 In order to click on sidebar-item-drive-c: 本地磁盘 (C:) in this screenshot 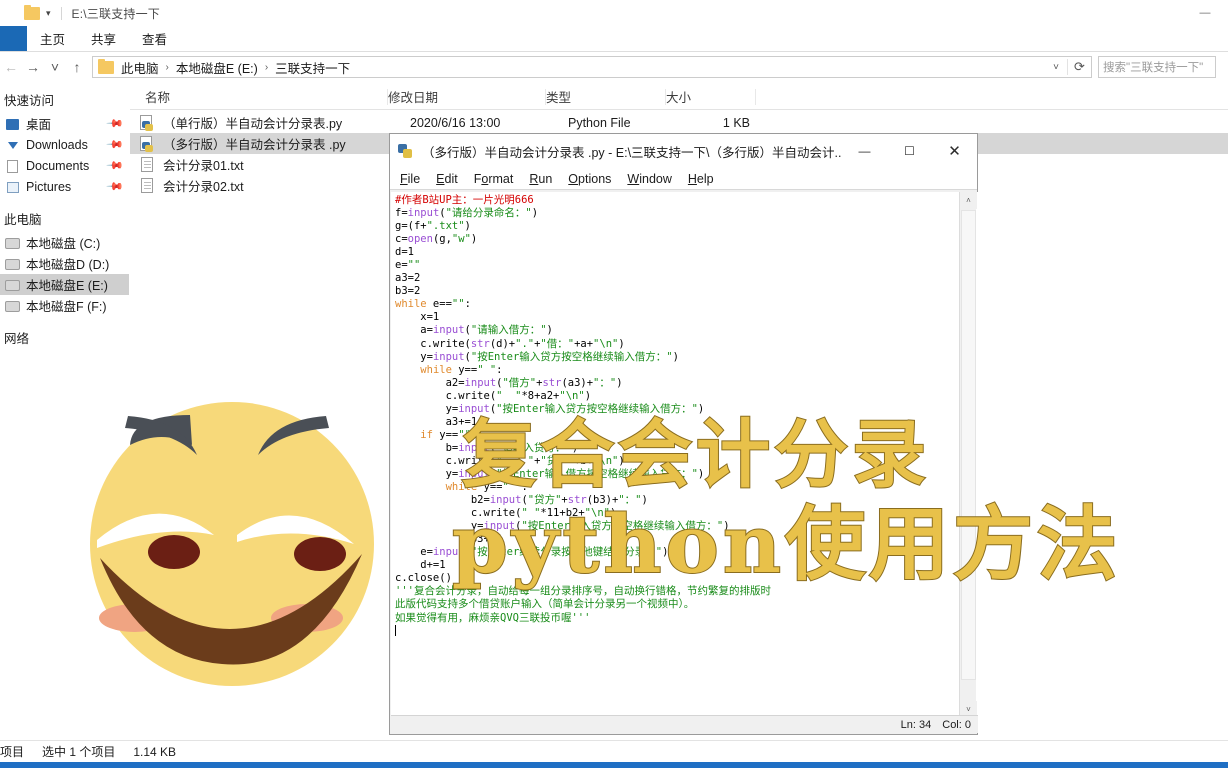, I will do `click(64, 242)`.